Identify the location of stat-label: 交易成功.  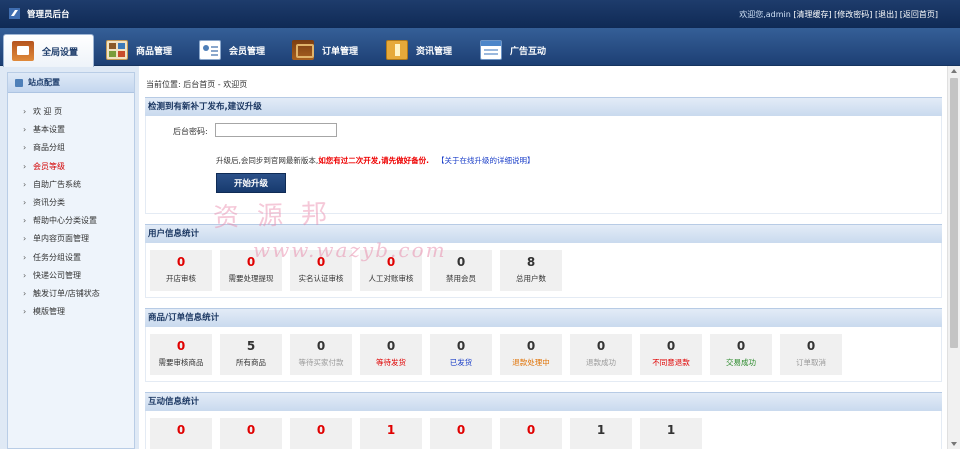
(741, 362).